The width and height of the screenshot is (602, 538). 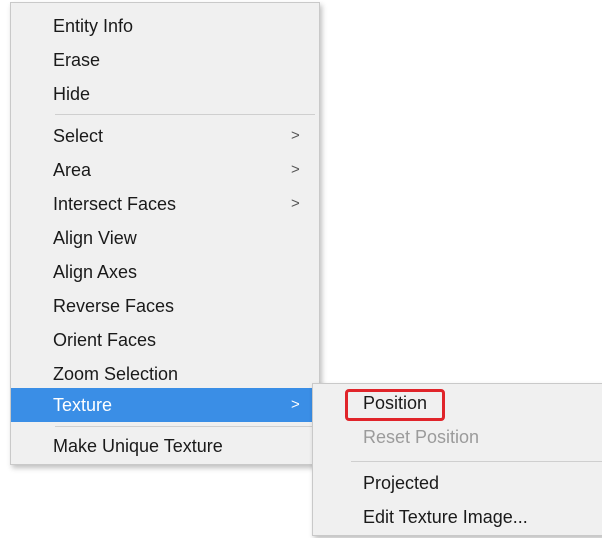 I want to click on menu-item-label: Align View, so click(x=95, y=238).